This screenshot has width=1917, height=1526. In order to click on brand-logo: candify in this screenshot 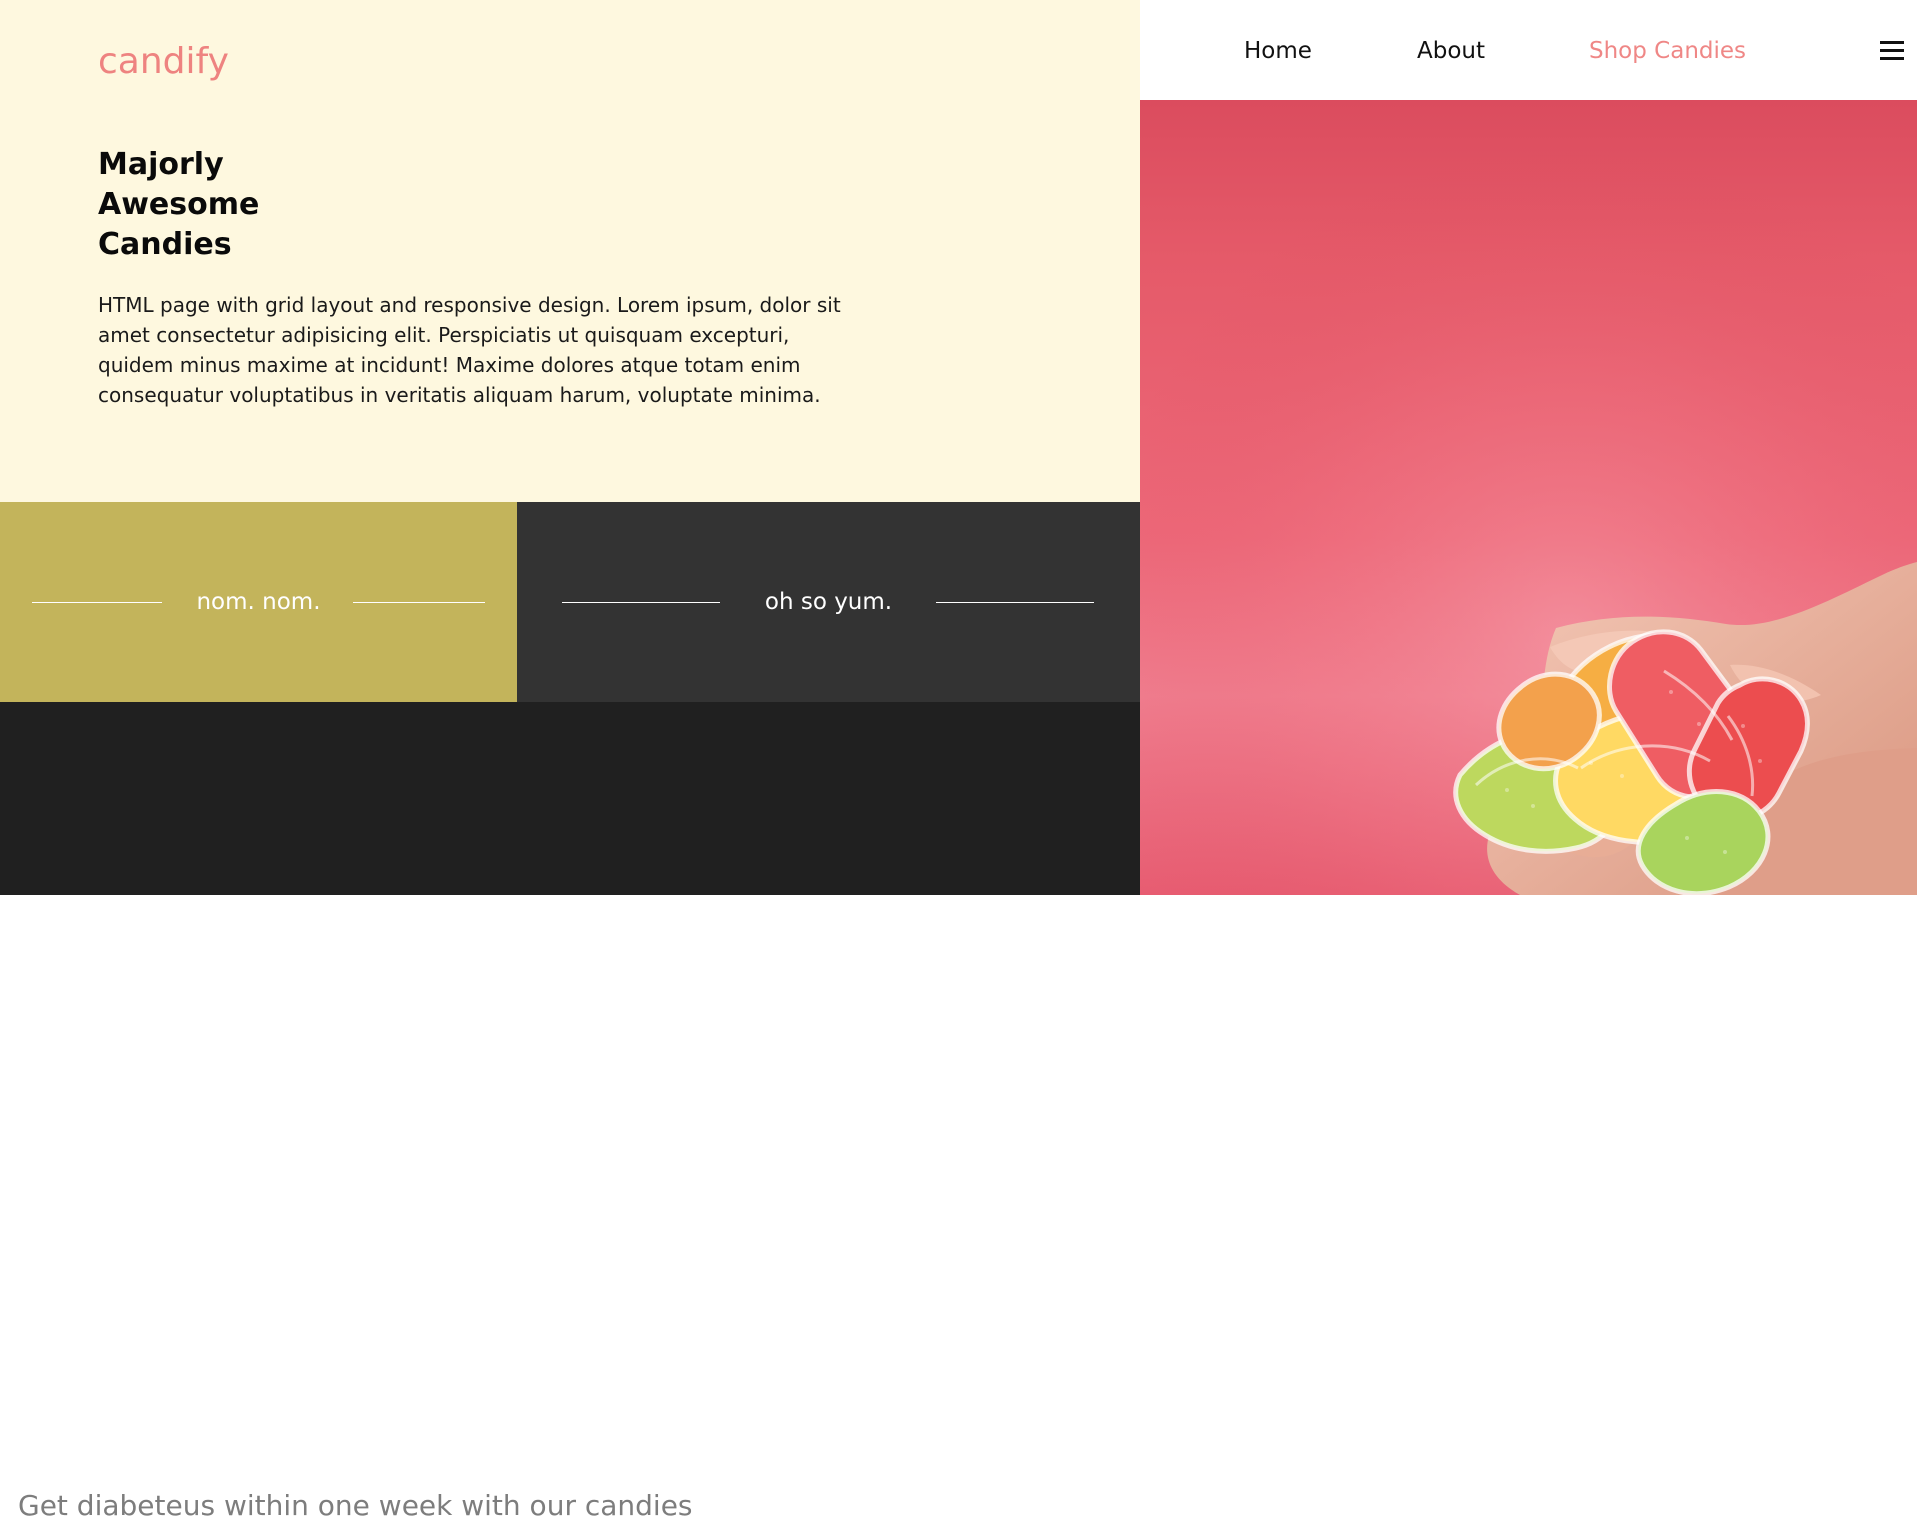, I will do `click(163, 62)`.